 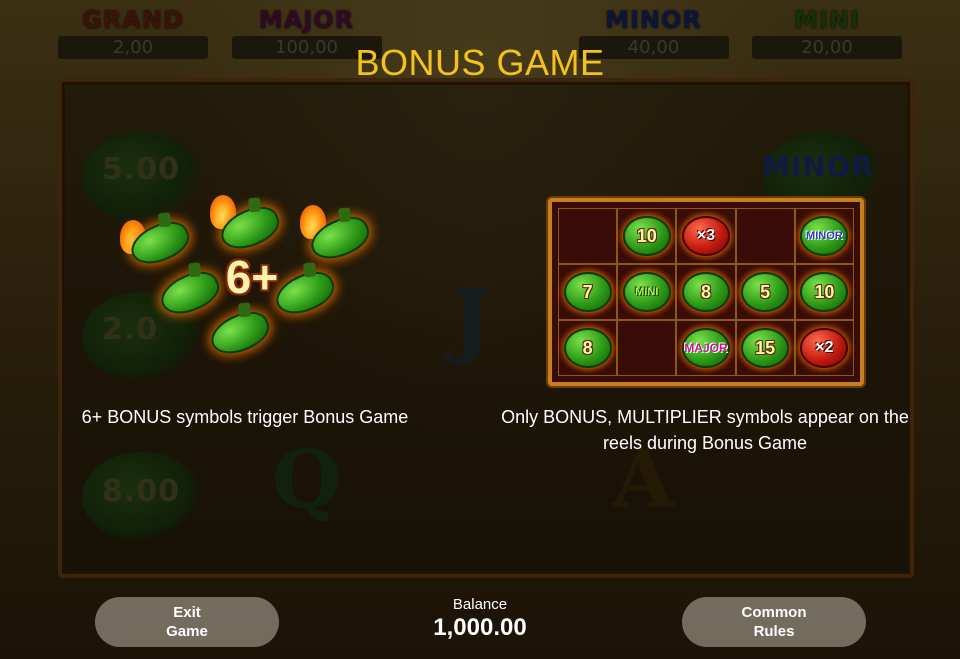 I want to click on bonus-pepper-icon: 15, so click(x=765, y=348).